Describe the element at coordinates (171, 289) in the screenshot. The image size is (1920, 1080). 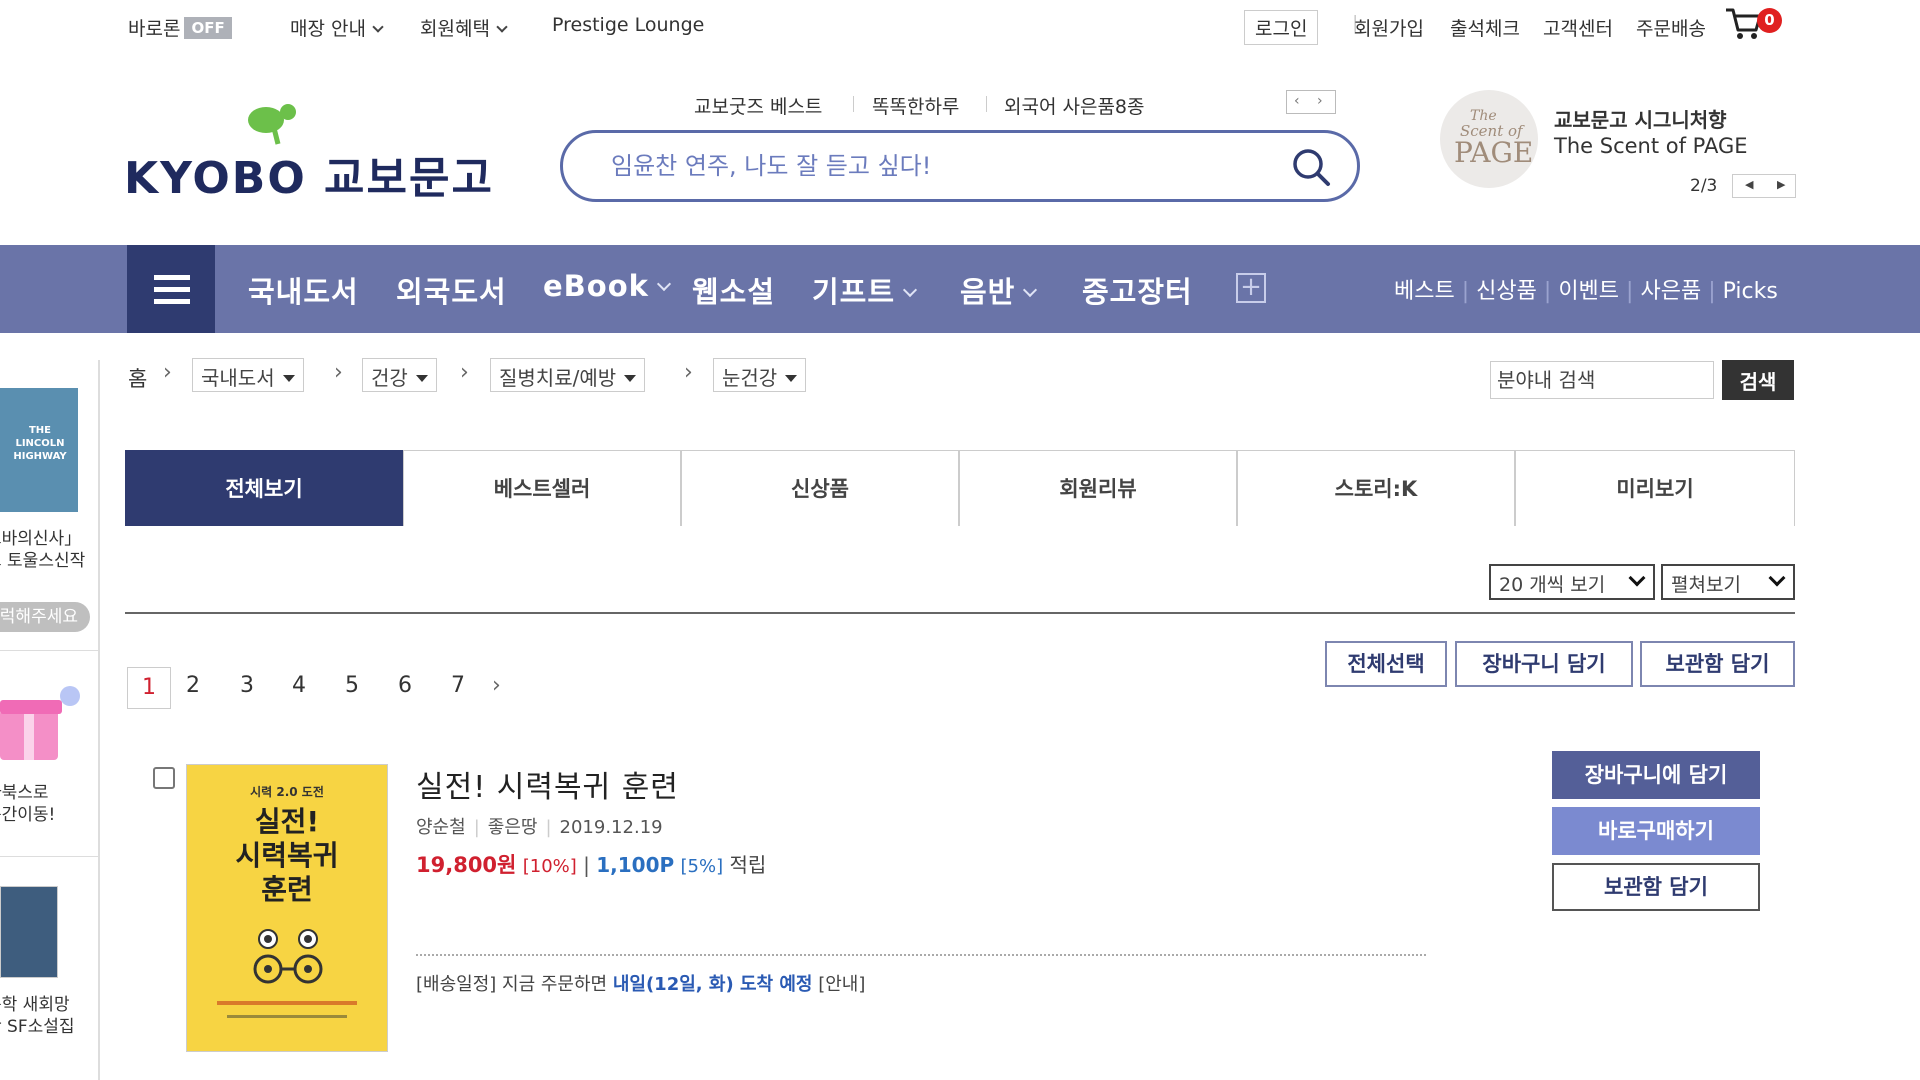
I see `all-menu-button` at that location.